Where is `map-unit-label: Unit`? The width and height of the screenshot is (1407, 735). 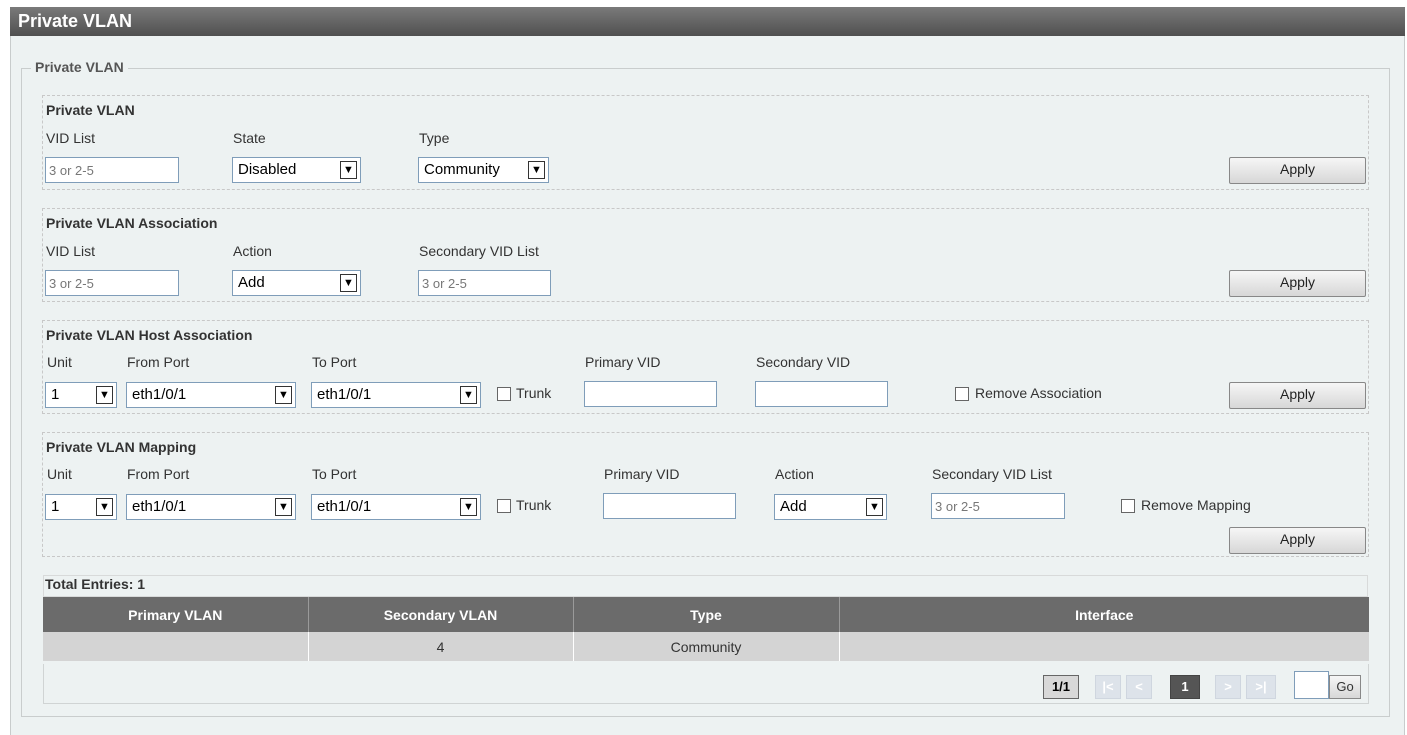 map-unit-label: Unit is located at coordinates (59, 474).